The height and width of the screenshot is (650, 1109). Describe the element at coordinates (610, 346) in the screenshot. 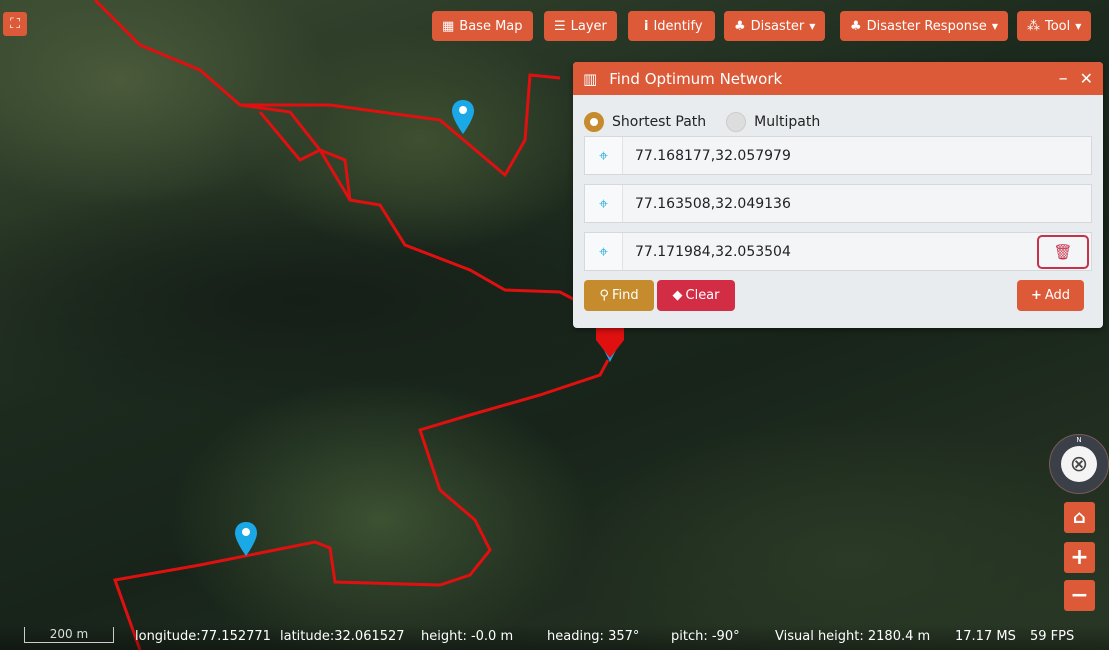

I see `destination-marker` at that location.